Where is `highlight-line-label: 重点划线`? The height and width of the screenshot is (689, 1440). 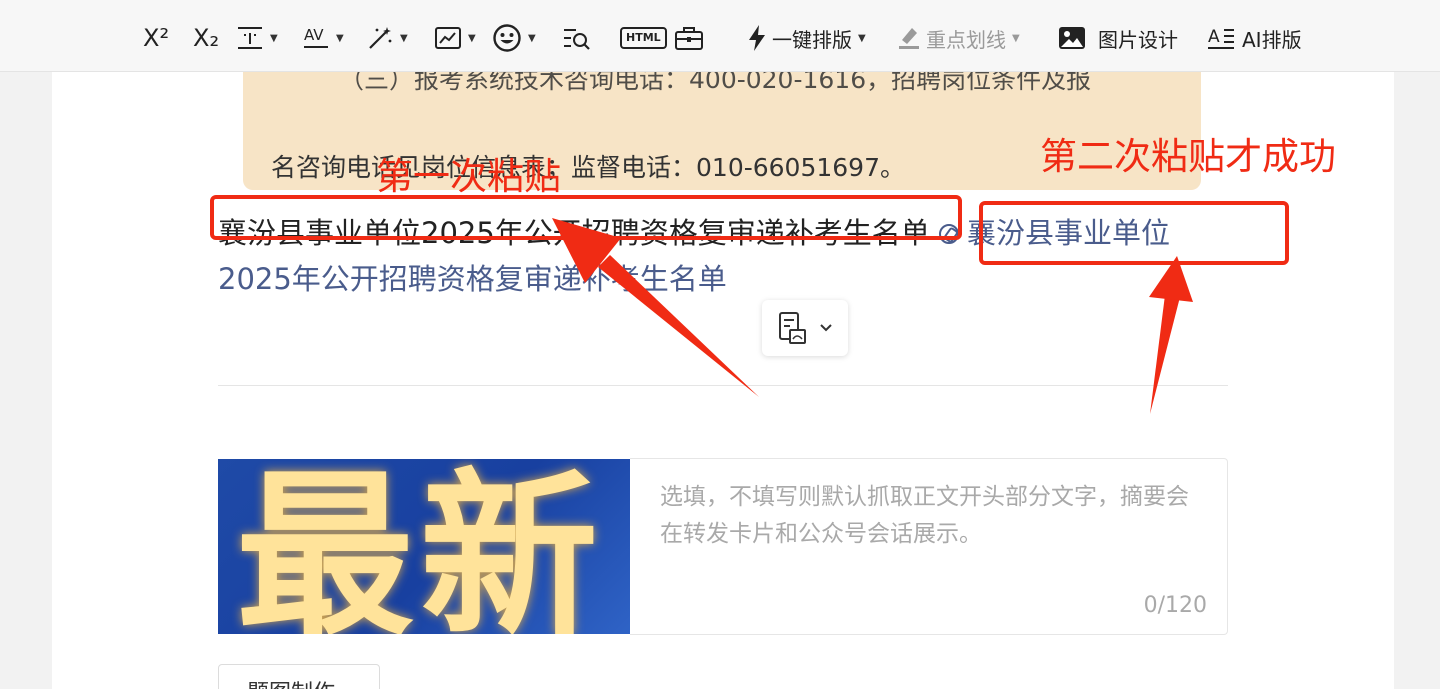
highlight-line-label: 重点划线 is located at coordinates (966, 39).